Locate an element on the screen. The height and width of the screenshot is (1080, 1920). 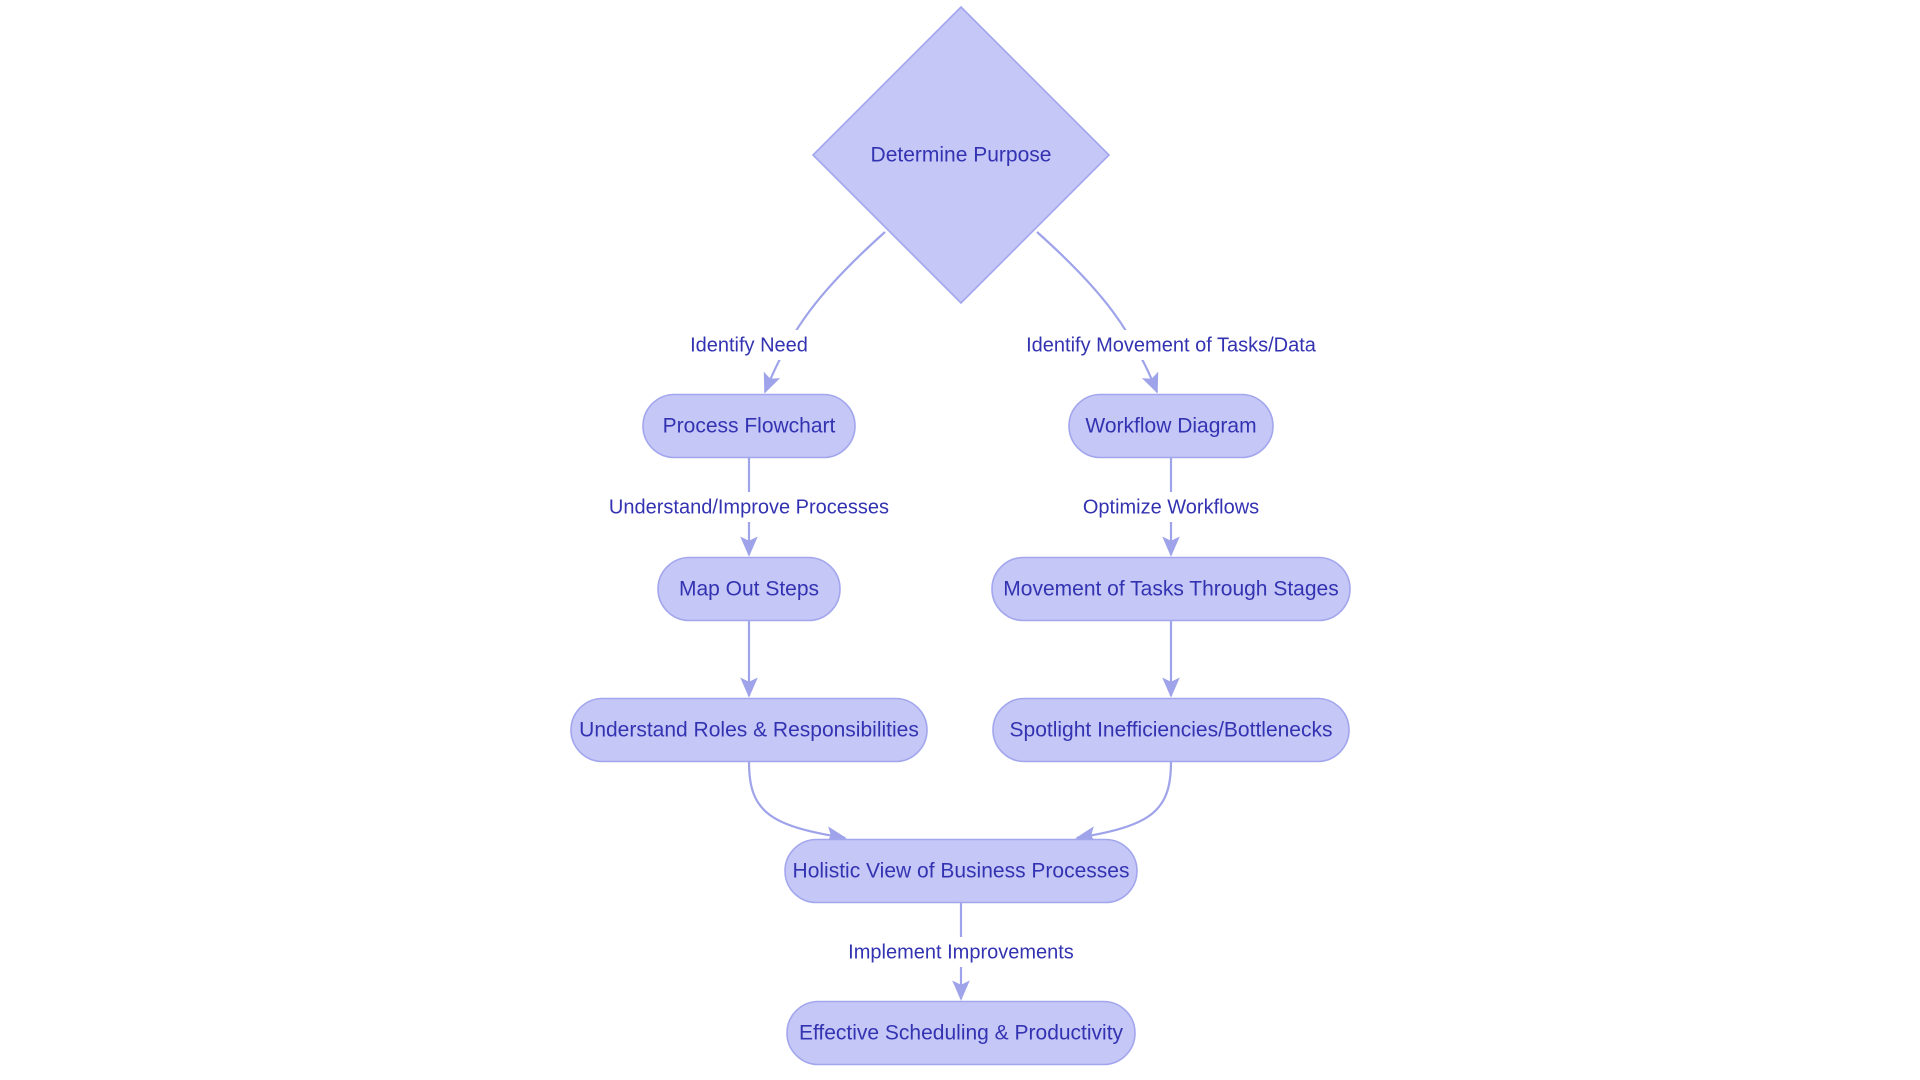
edge-label-text: Implement Improvements is located at coordinates (961, 952).